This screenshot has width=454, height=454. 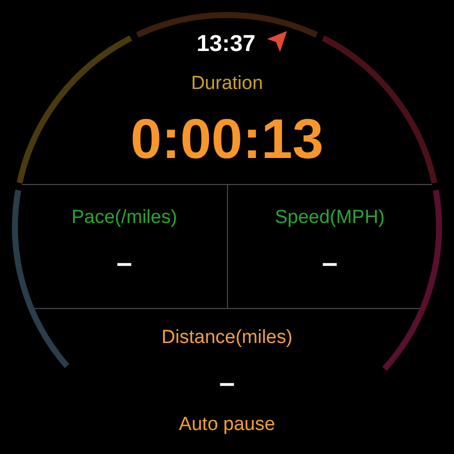 I want to click on location-arrow-icon, so click(x=277, y=41).